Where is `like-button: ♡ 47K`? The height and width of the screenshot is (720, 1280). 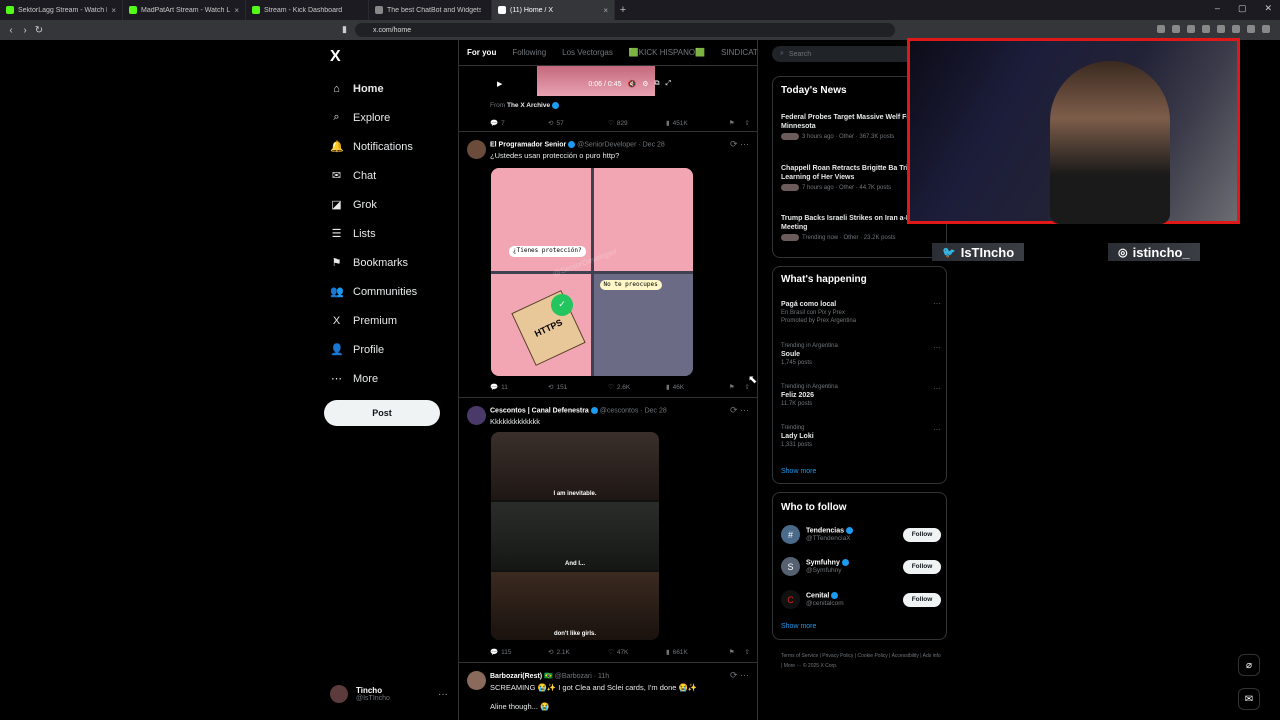
like-button: ♡ 47K is located at coordinates (637, 652).